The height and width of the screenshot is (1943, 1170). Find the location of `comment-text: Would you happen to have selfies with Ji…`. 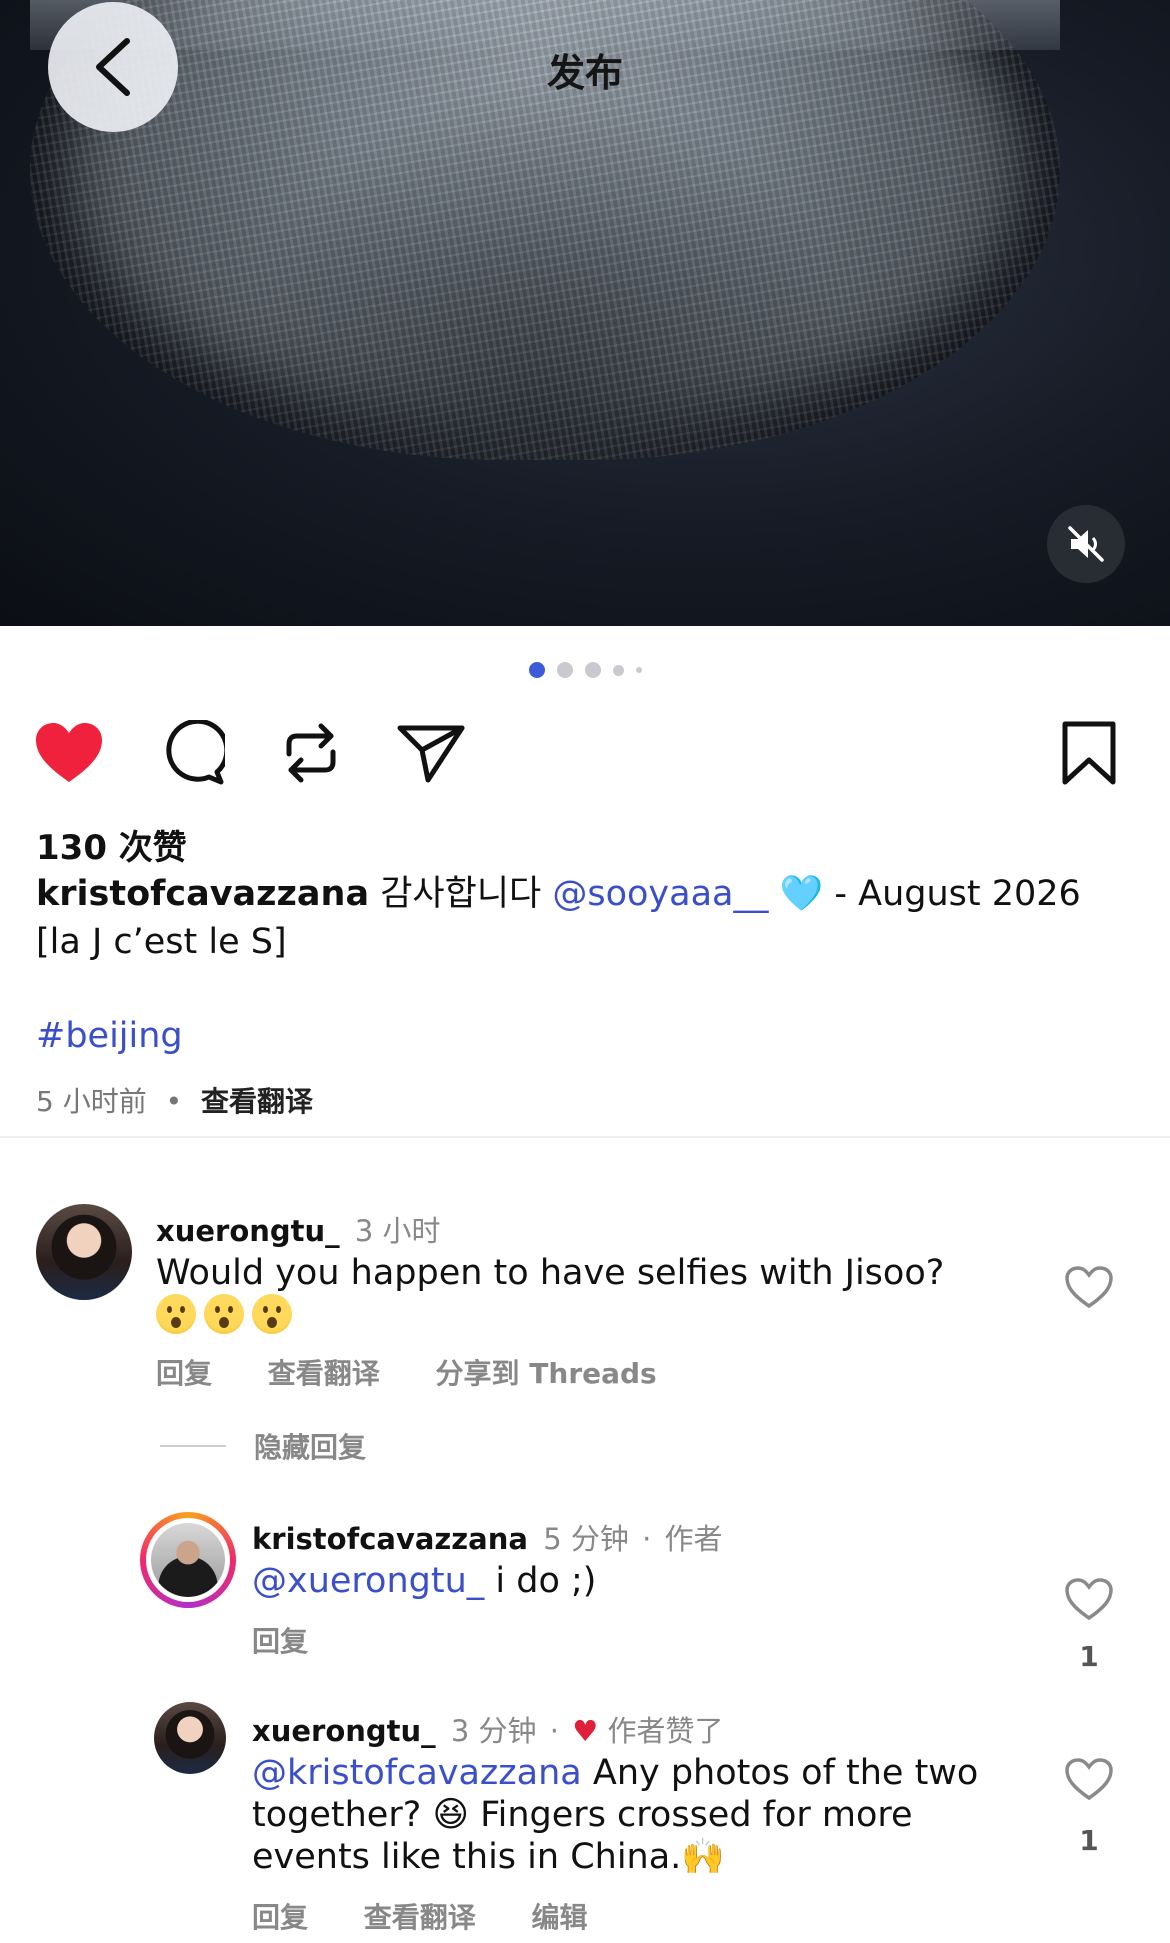

comment-text: Would you happen to have selfies with Ji… is located at coordinates (566, 1294).